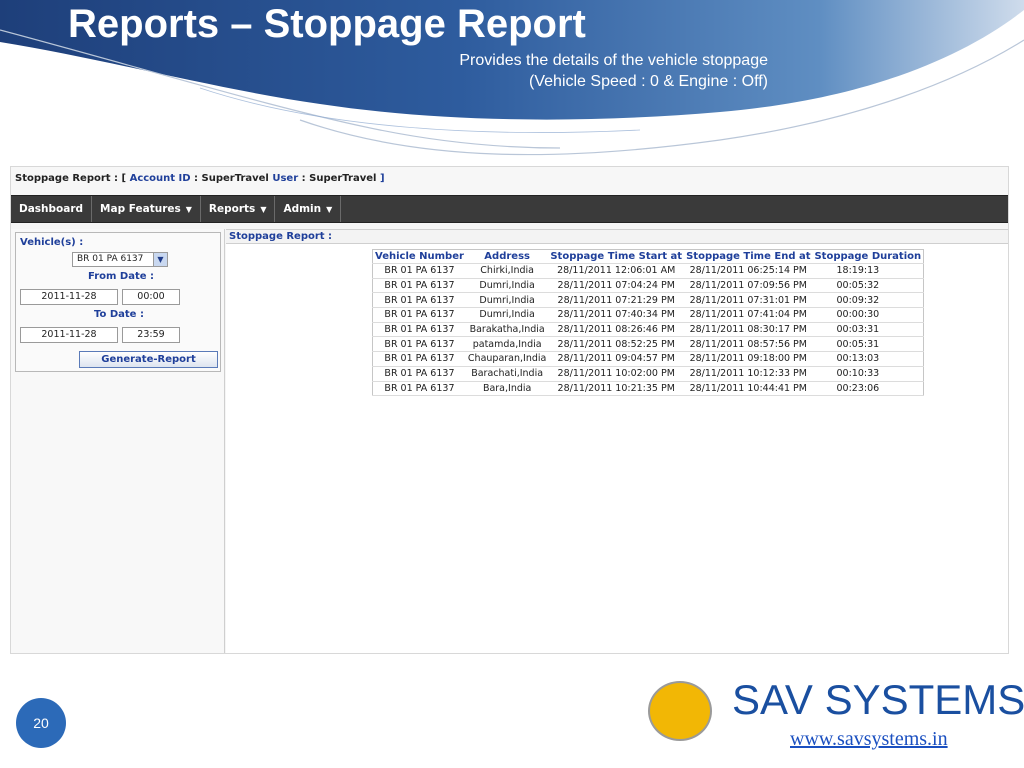  What do you see at coordinates (616, 373) in the screenshot?
I see `table-cell: 28/11/2011 10:02:00 PM` at bounding box center [616, 373].